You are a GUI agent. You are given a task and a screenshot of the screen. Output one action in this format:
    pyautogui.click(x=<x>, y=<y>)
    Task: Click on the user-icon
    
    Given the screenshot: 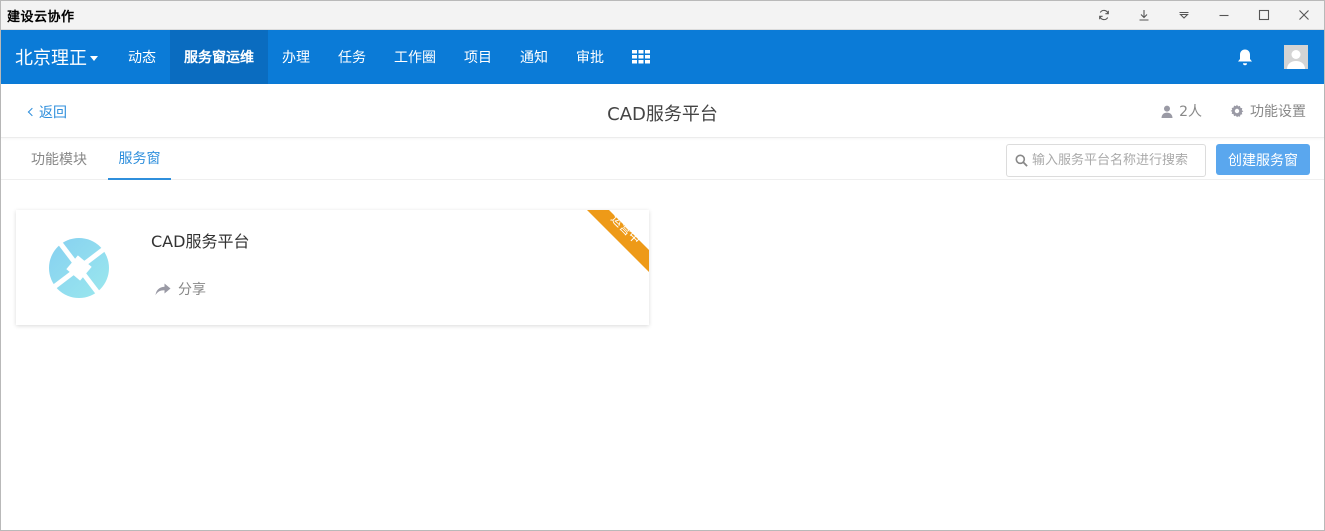 What is the action you would take?
    pyautogui.click(x=1167, y=111)
    